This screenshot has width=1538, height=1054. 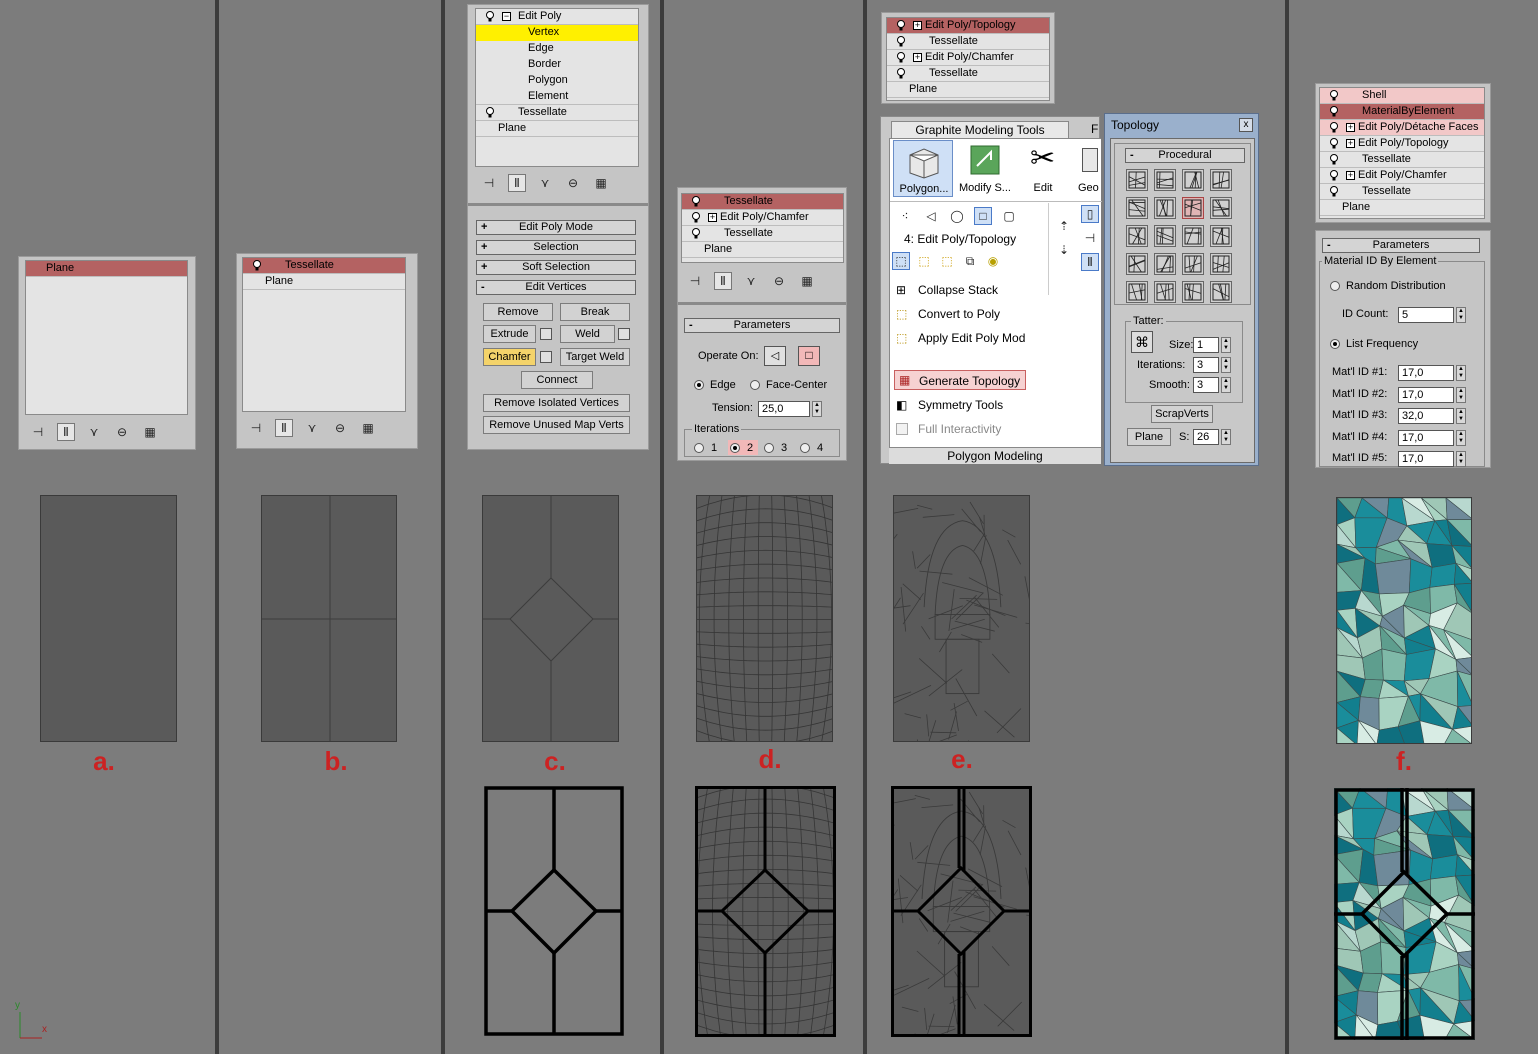 I want to click on polygon-mode-icon: □, so click(x=983, y=216).